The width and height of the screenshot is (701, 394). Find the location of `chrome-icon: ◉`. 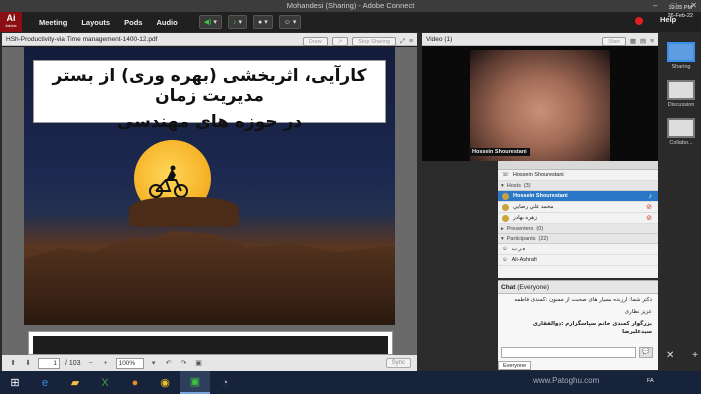

chrome-icon: ◉ is located at coordinates (165, 382).